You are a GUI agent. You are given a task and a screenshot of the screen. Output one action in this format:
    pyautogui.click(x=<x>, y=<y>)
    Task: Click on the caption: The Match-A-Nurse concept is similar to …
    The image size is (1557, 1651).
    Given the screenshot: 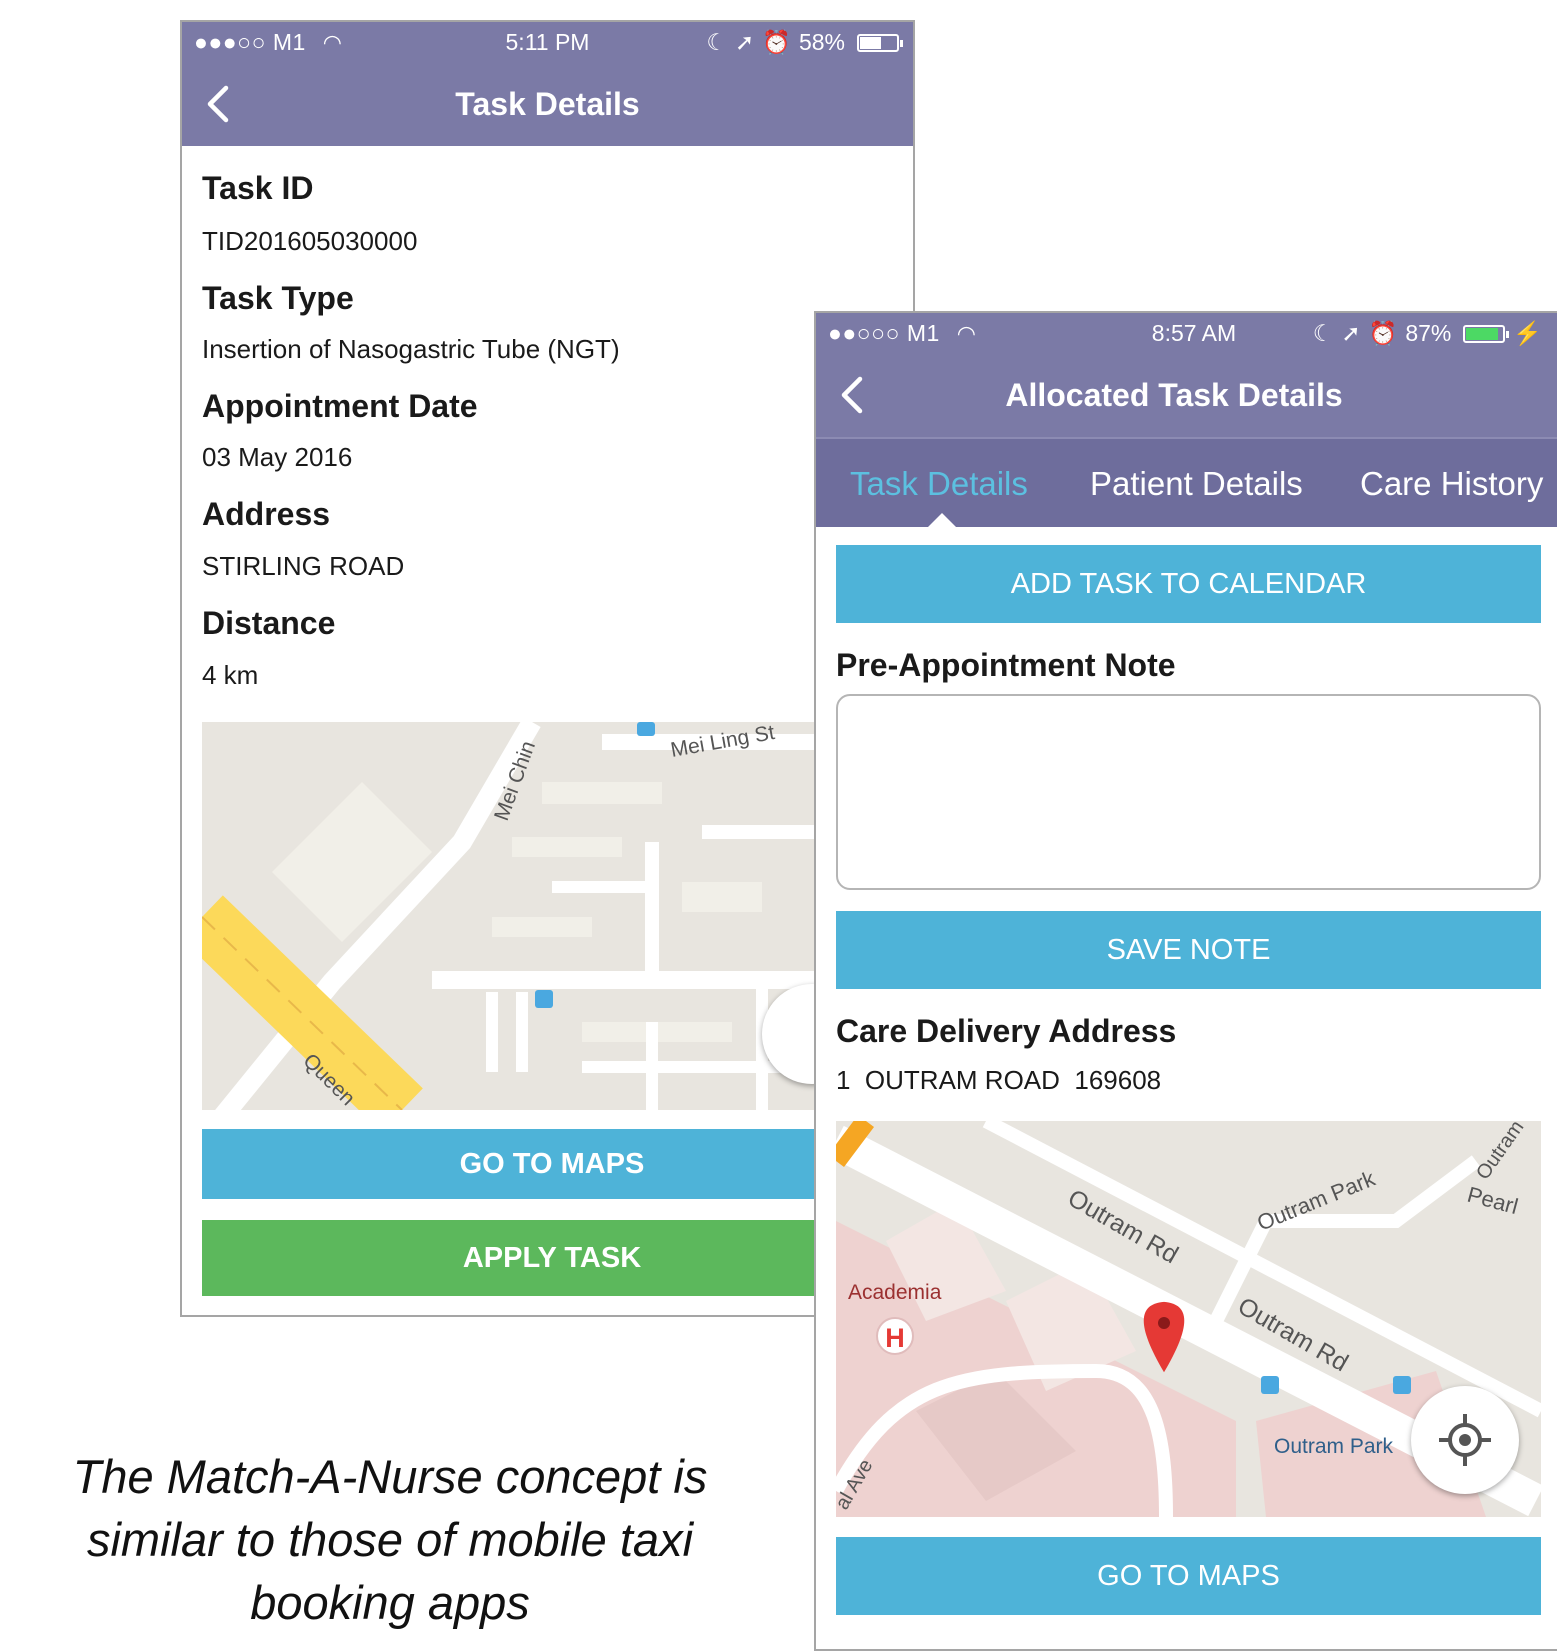 What is the action you would take?
    pyautogui.click(x=390, y=1539)
    